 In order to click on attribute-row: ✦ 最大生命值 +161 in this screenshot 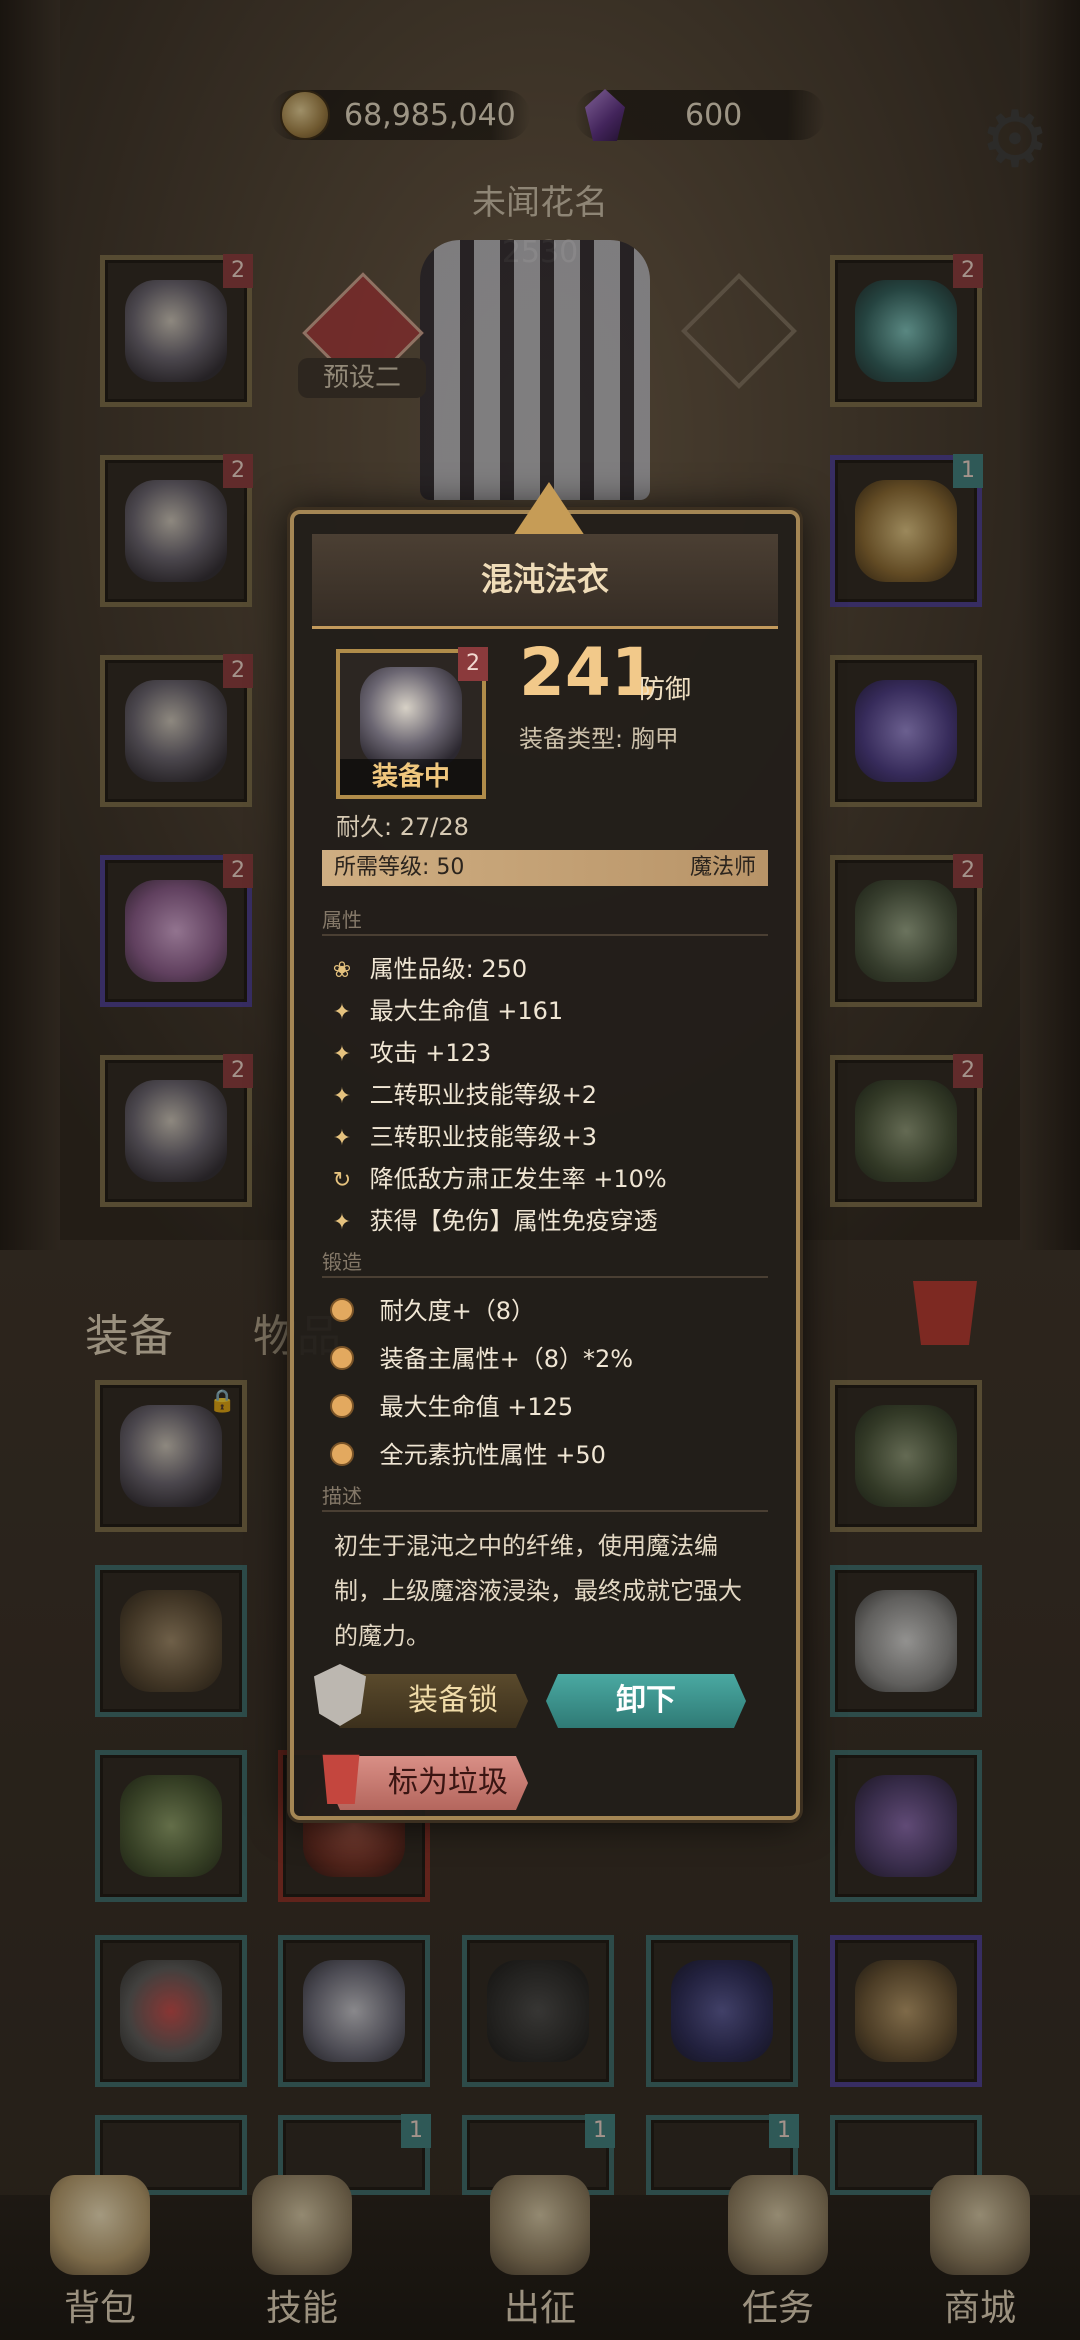, I will do `click(545, 1010)`.